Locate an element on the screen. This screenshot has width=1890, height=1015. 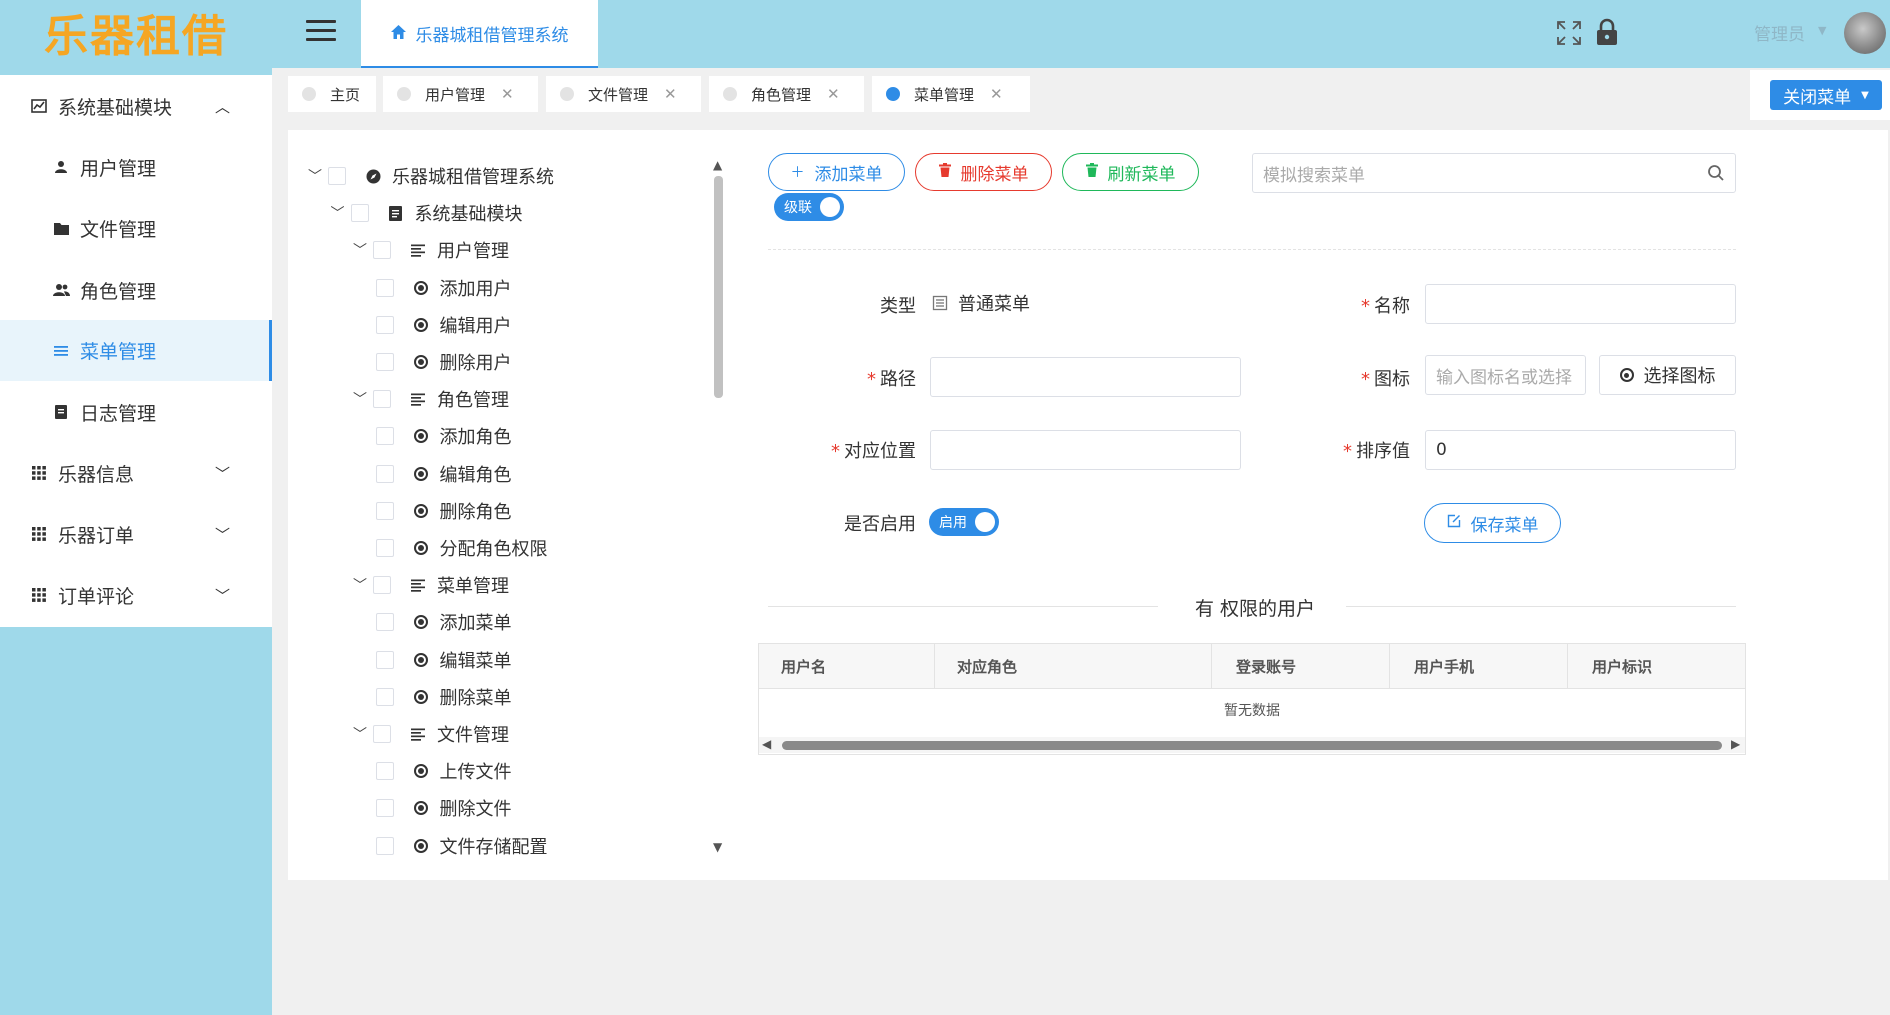
table-header-cell: 用户名 is located at coordinates (847, 666).